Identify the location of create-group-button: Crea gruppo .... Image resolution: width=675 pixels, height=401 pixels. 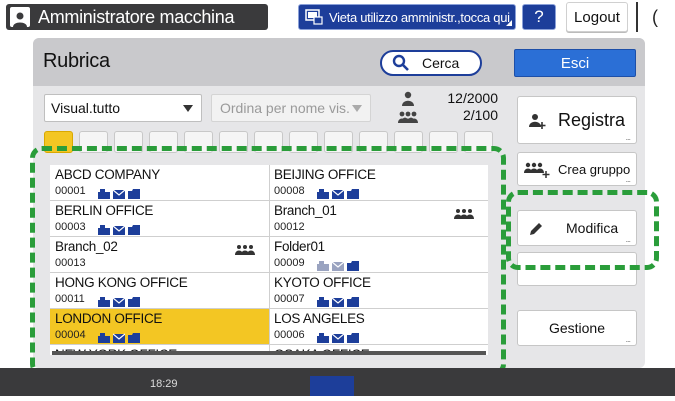
(577, 169).